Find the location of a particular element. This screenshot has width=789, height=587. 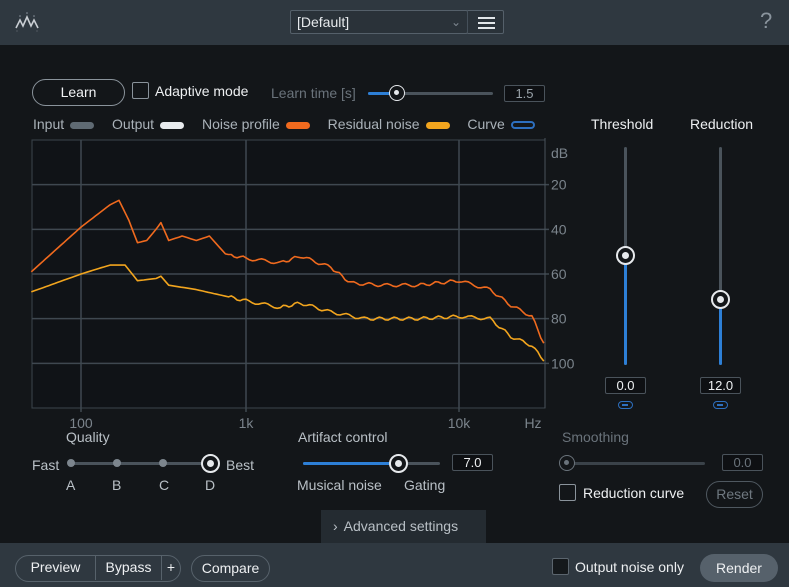

threshold-value: 0.0 is located at coordinates (625, 385).